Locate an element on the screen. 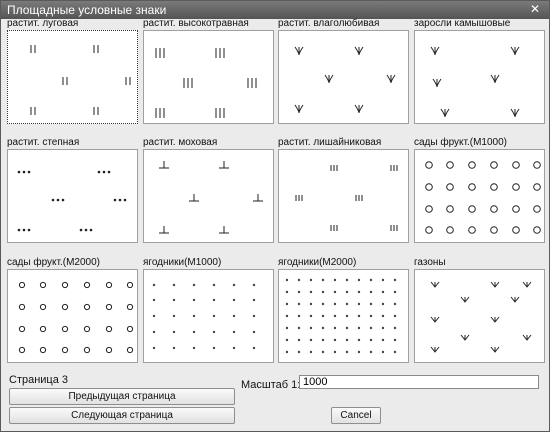 The image size is (550, 432). symbol-cell: растит. влаголюбивая is located at coordinates (343, 71).